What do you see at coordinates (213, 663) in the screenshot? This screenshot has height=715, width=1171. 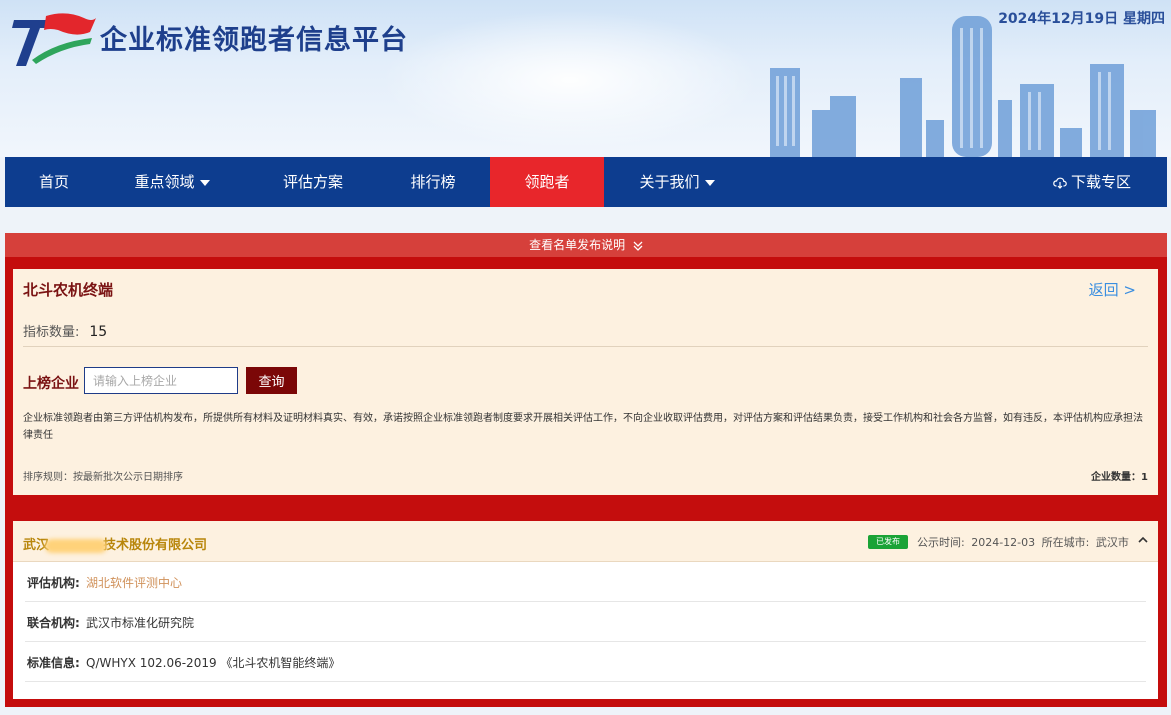 I see `row-value: Q/WHYX 102.06-2019 《北斗农机智能终端》` at bounding box center [213, 663].